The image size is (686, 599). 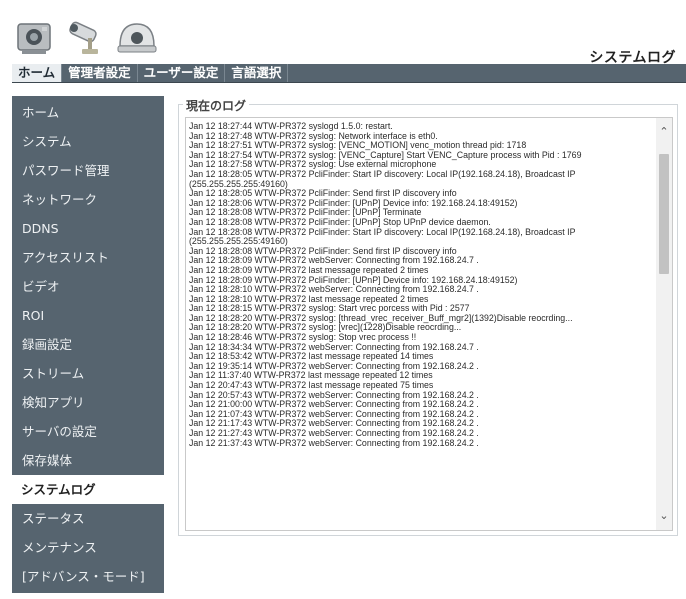 What do you see at coordinates (88, 373) in the screenshot?
I see `sidebar-item-stream: ストリーム` at bounding box center [88, 373].